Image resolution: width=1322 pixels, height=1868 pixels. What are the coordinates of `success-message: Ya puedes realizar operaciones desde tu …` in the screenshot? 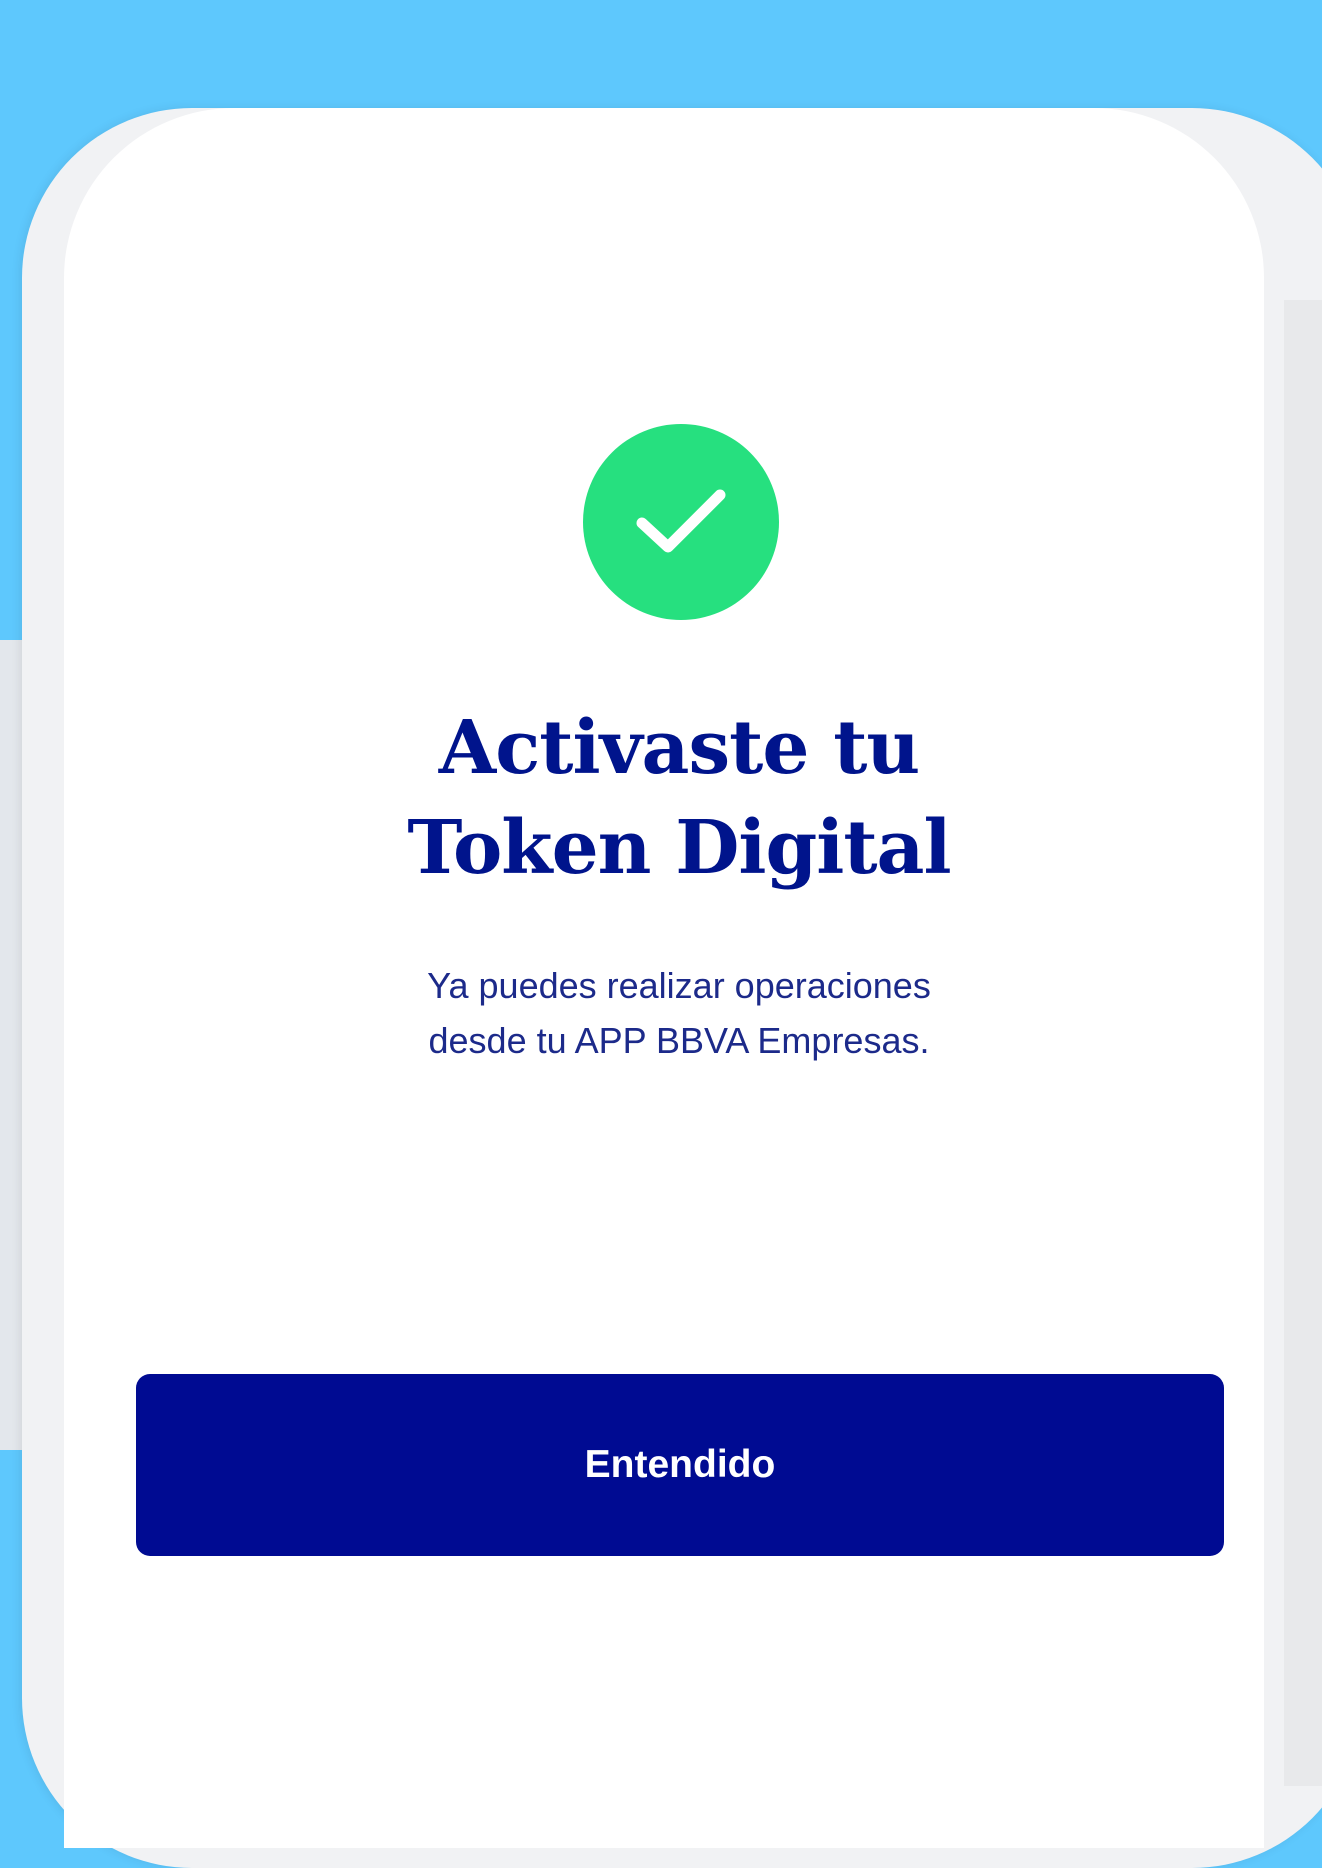 It's located at (679, 1013).